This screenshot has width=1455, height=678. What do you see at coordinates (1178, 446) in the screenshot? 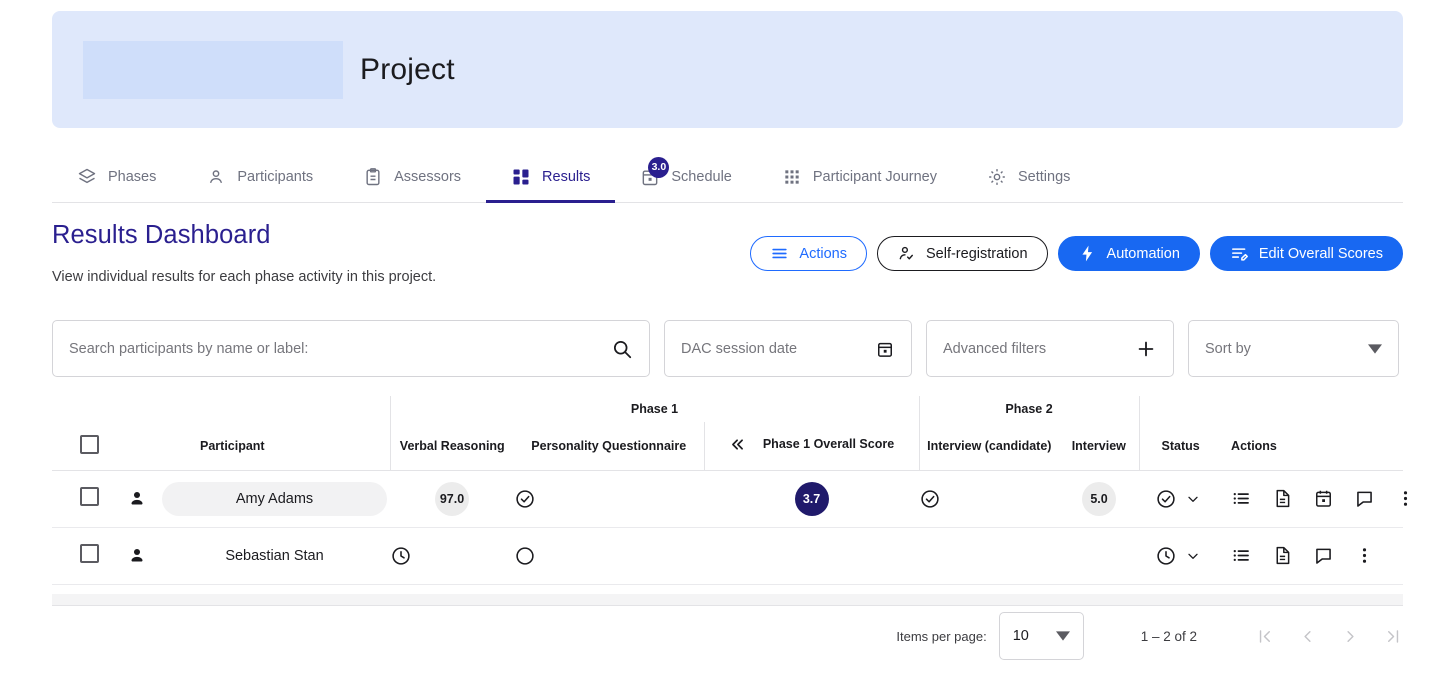
I see `column-header-status: Status` at bounding box center [1178, 446].